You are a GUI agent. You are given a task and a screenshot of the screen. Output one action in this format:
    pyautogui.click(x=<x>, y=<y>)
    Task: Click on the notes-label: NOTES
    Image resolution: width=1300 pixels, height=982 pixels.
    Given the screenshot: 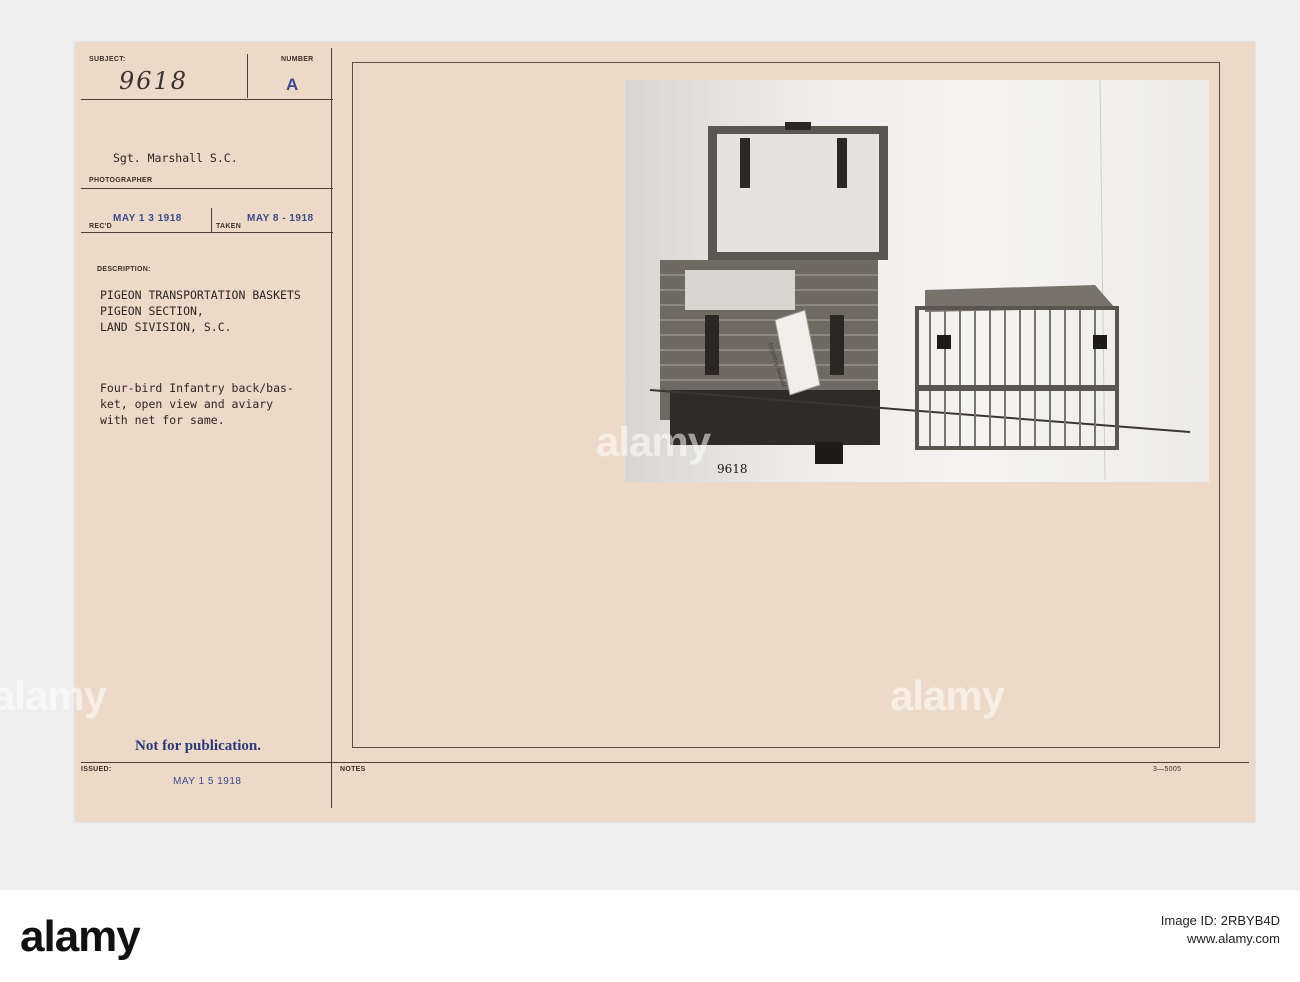 What is the action you would take?
    pyautogui.click(x=353, y=769)
    